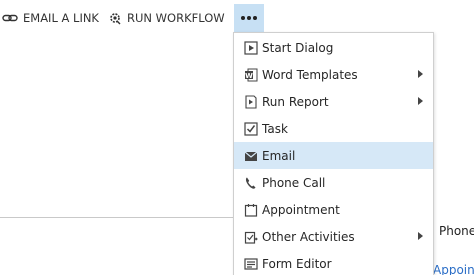 The height and width of the screenshot is (275, 474). I want to click on appointment-link: Appoin, so click(453, 269).